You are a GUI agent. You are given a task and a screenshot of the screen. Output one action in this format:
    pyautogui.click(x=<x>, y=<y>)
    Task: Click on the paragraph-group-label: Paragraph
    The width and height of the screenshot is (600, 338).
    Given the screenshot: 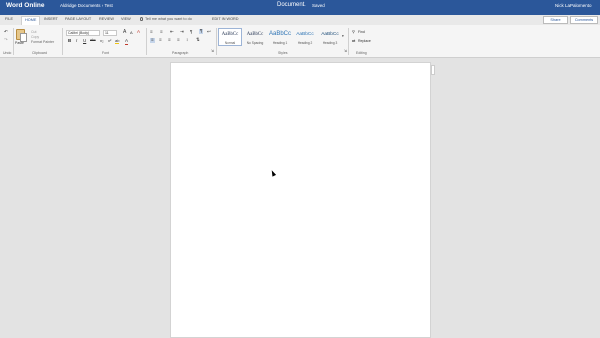 What is the action you would take?
    pyautogui.click(x=180, y=53)
    